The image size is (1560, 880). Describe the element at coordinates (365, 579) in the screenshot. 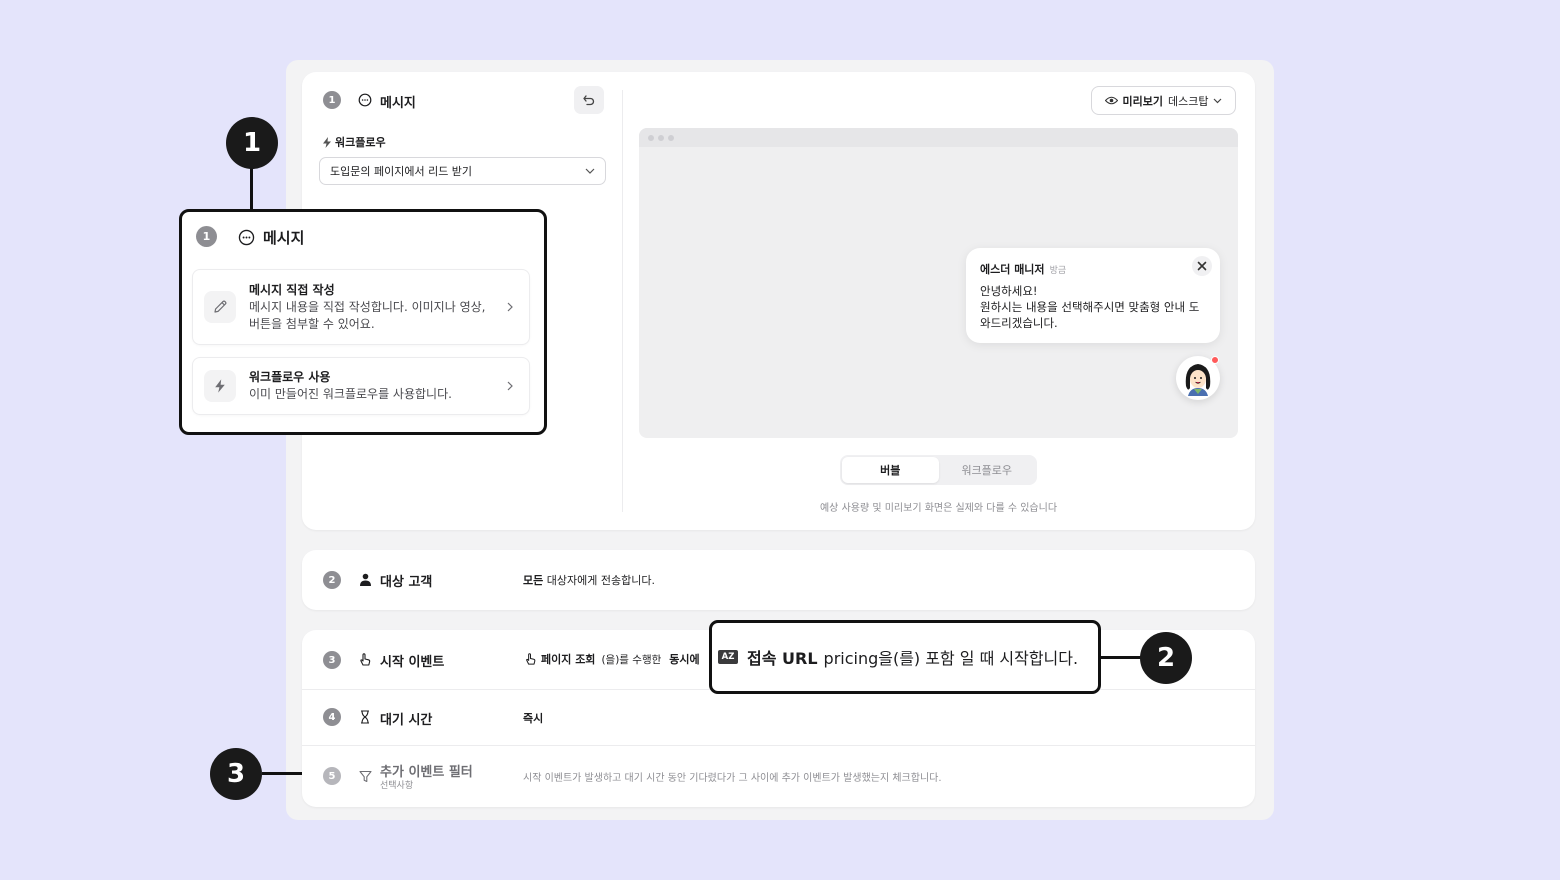

I see `person-icon` at that location.